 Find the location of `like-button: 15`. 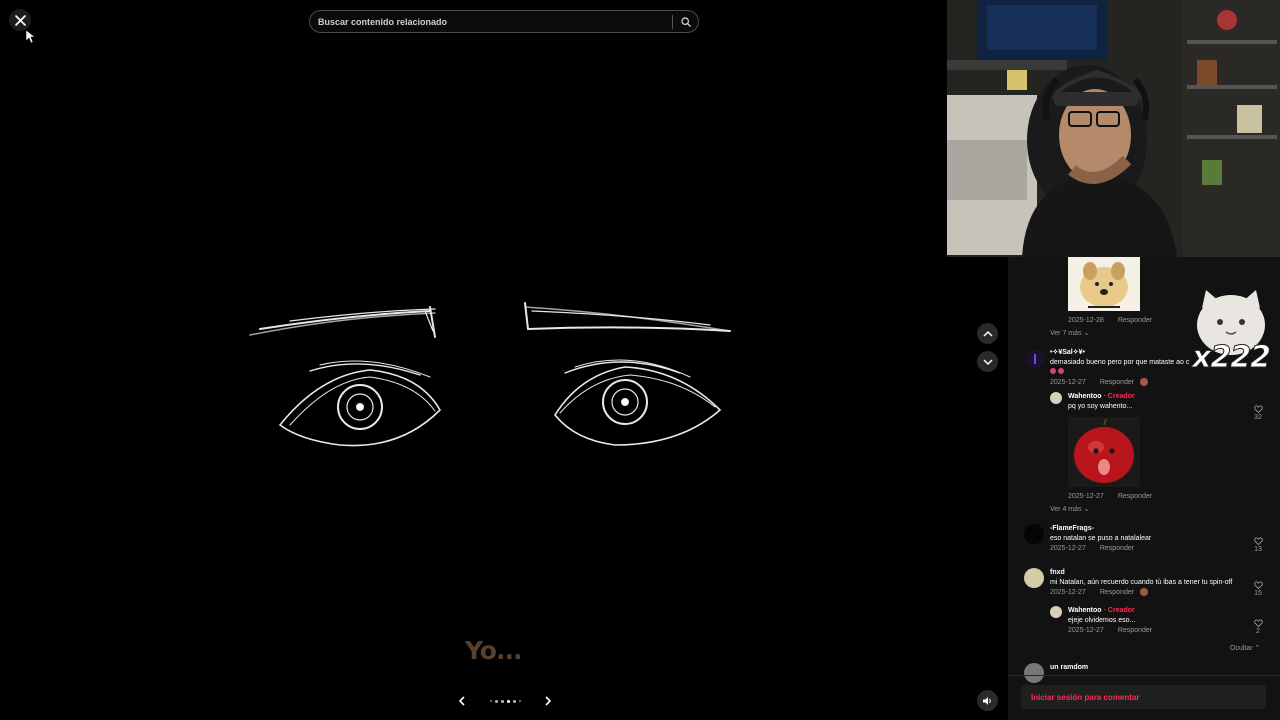

like-button: 15 is located at coordinates (1258, 589).